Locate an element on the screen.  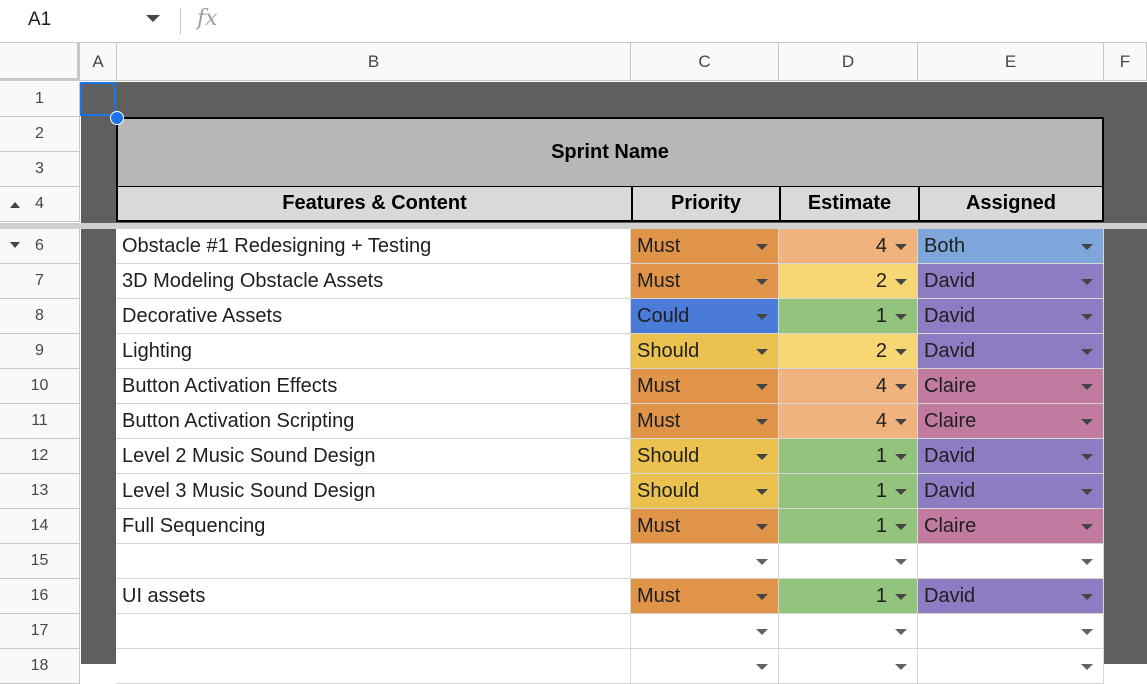
chevron-down-icon is located at coordinates (153, 18).